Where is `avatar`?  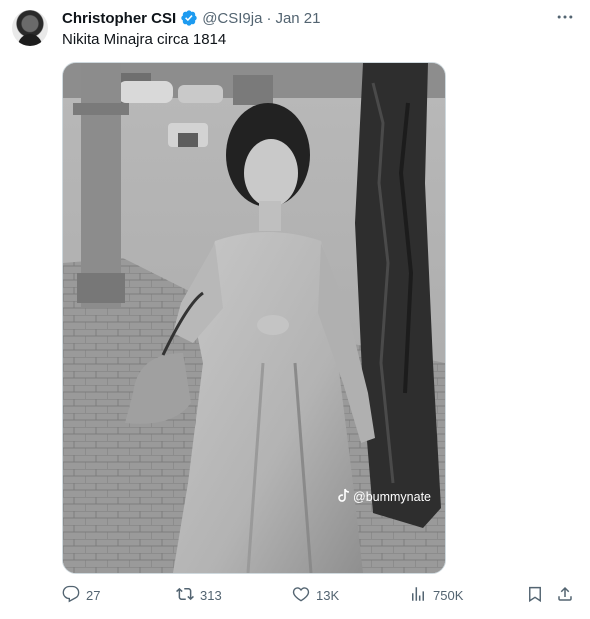
avatar is located at coordinates (30, 28).